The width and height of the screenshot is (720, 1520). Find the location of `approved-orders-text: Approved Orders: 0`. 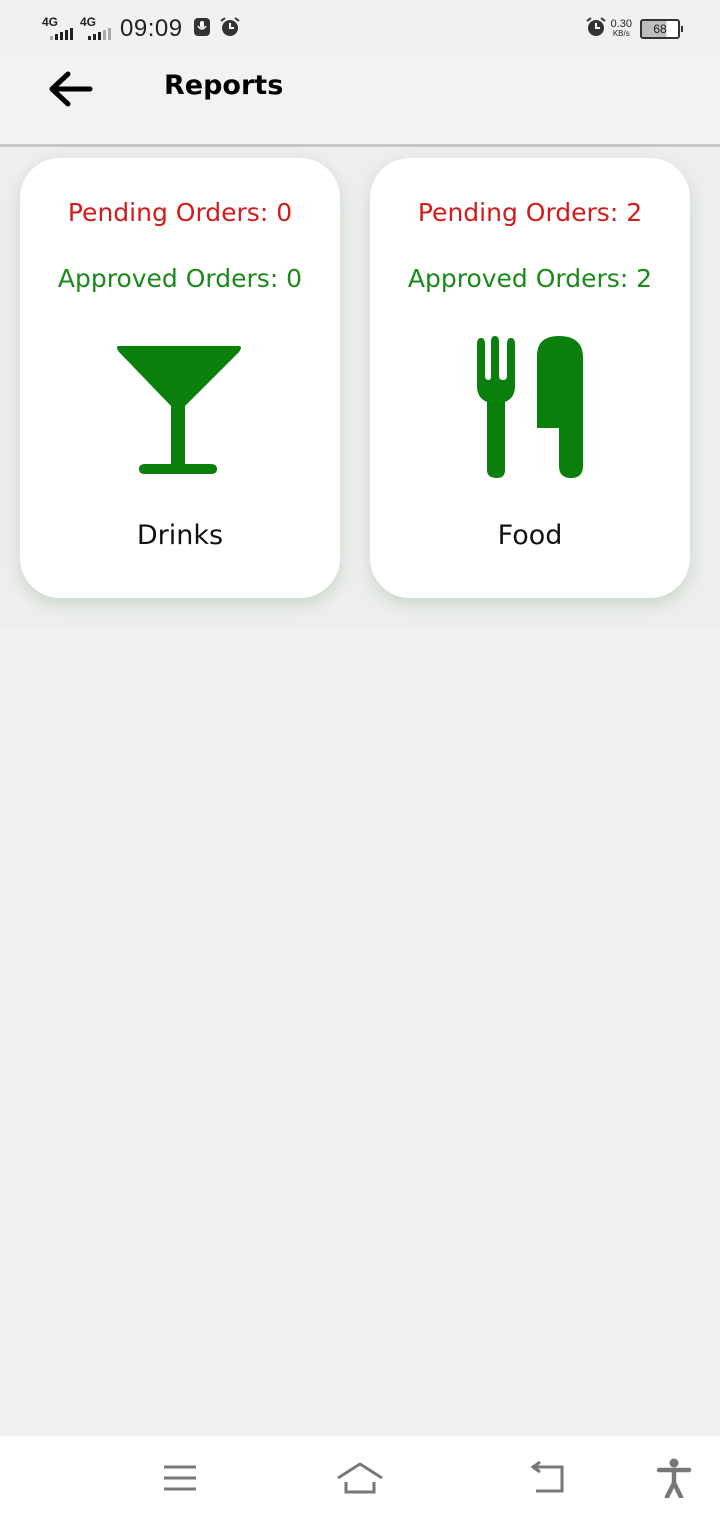

approved-orders-text: Approved Orders: 0 is located at coordinates (180, 278).